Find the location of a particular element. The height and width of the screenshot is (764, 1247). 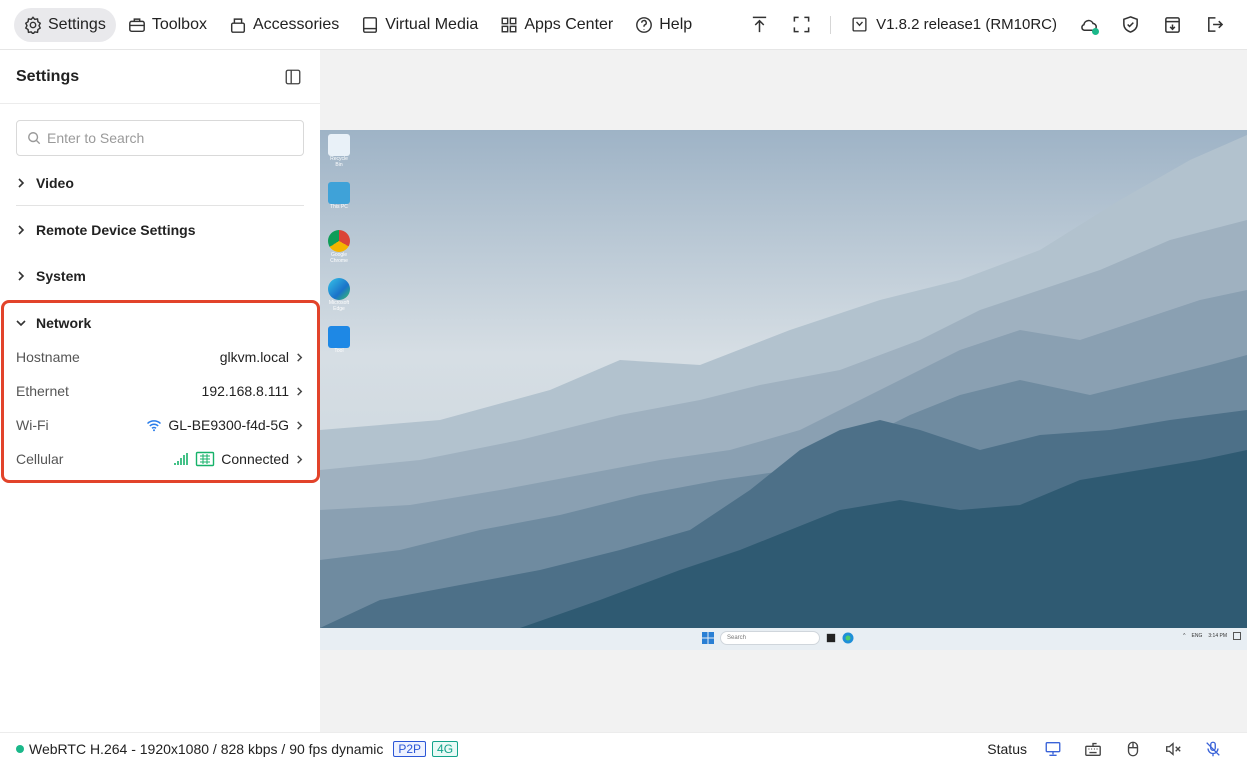

desktop-icon-this-pc: This PC is located at coordinates (339, 196).